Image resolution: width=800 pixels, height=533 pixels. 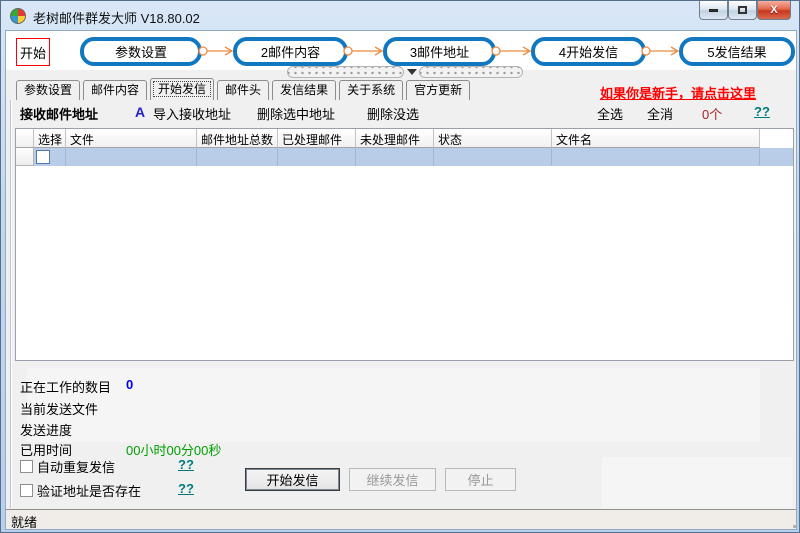 I want to click on workflow-step-2: 2邮件内容, so click(x=290, y=51).